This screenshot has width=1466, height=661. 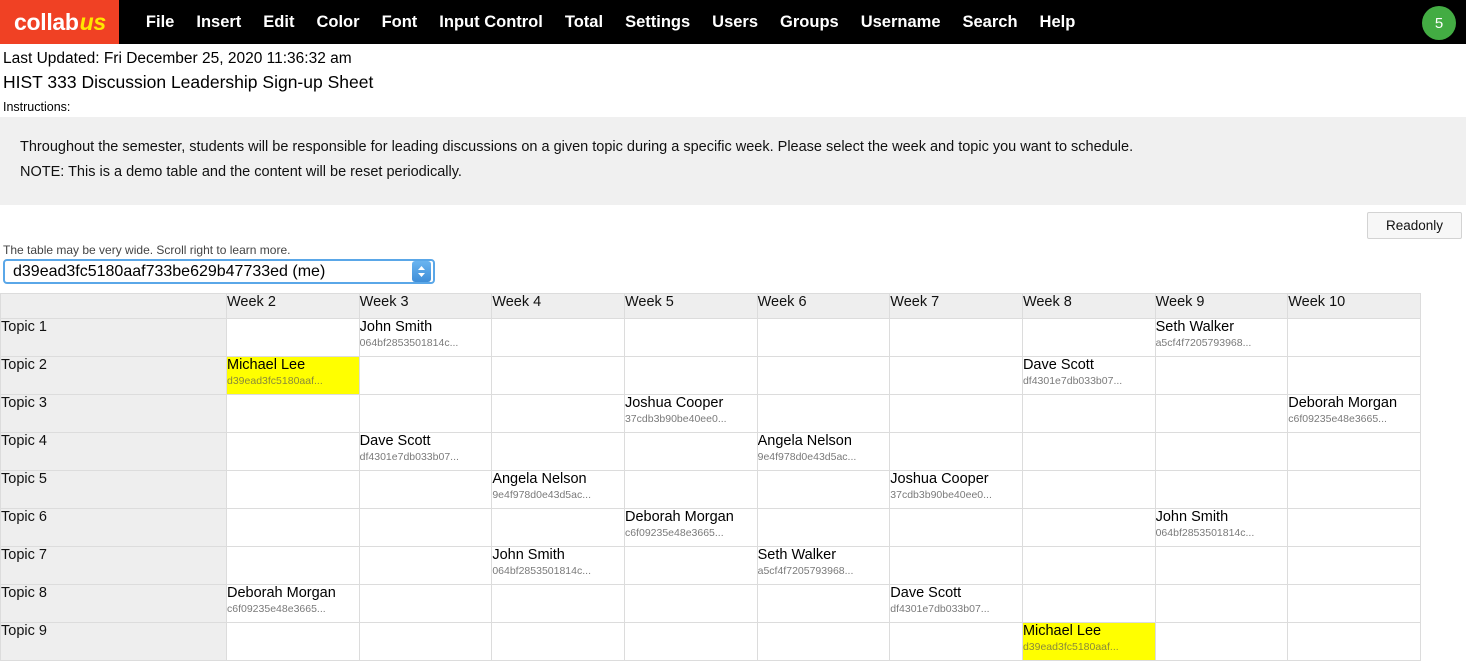 I want to click on nav-item-username: Username, so click(x=901, y=22).